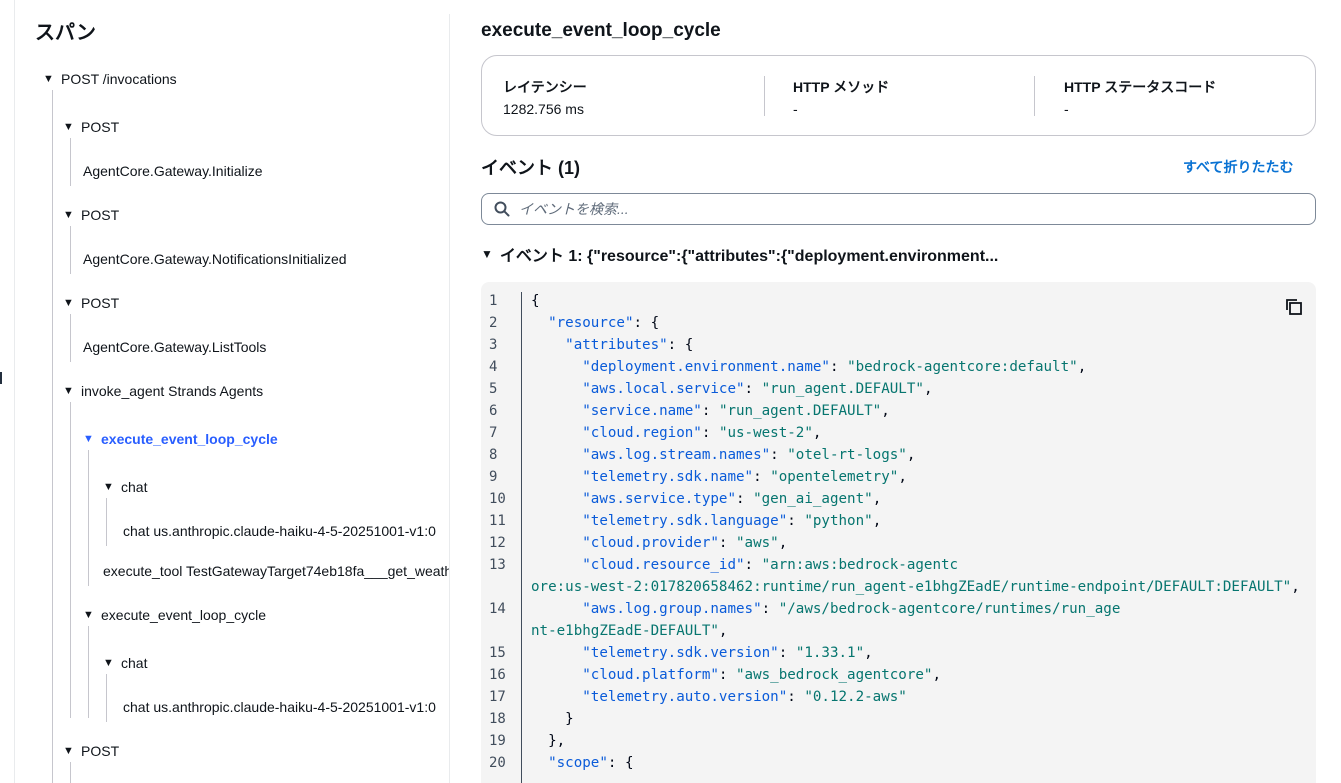 This screenshot has width=1341, height=783. What do you see at coordinates (702, 433) in the screenshot?
I see `code-line: "cloud.region": "us-west-2",` at bounding box center [702, 433].